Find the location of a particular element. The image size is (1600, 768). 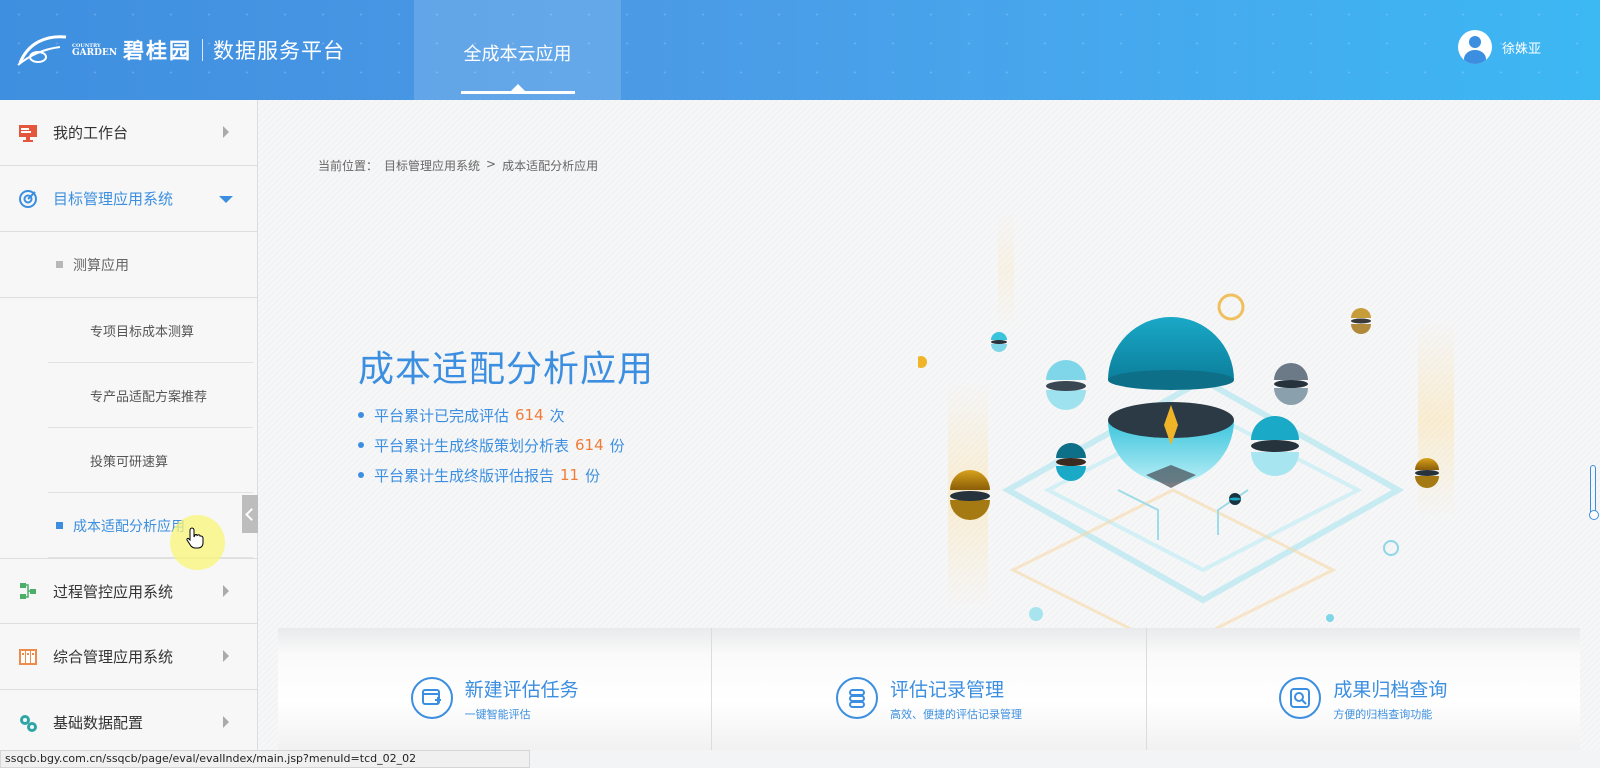

brand-chinese: 碧桂园 is located at coordinates (158, 51).